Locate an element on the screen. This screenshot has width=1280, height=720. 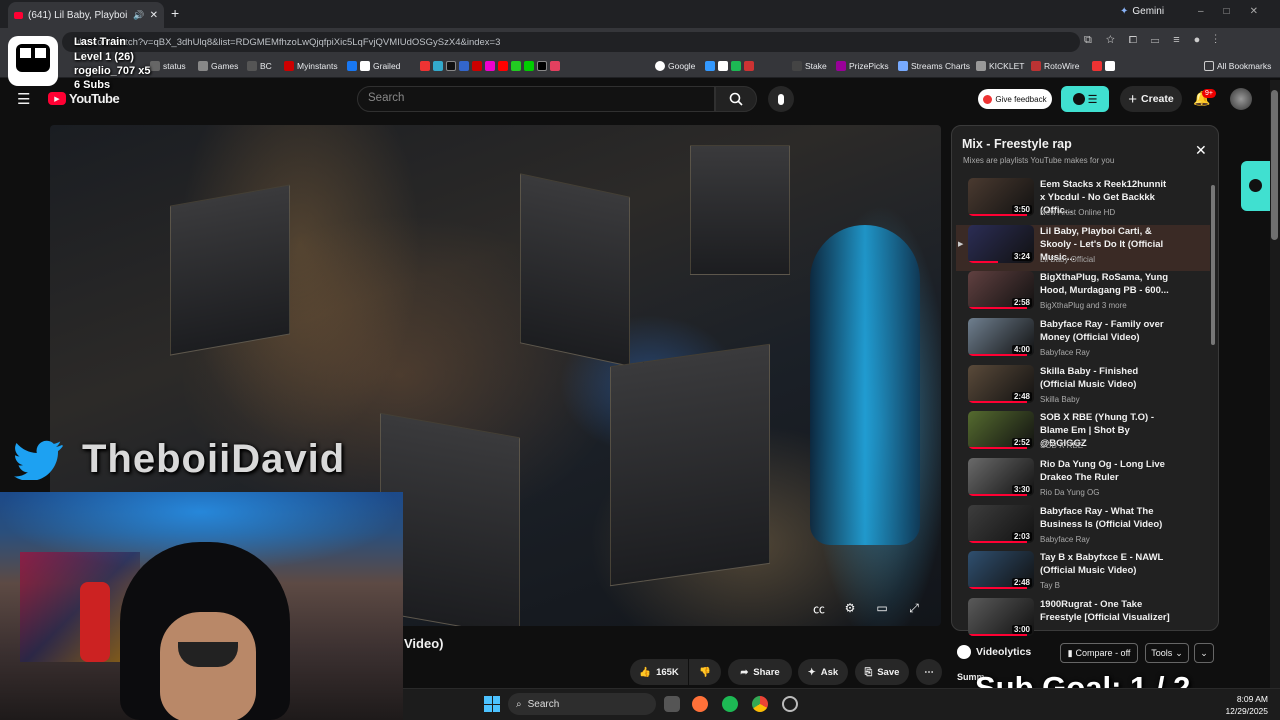
video-thumbnail: 2:52 is located at coordinates (1001, 430).